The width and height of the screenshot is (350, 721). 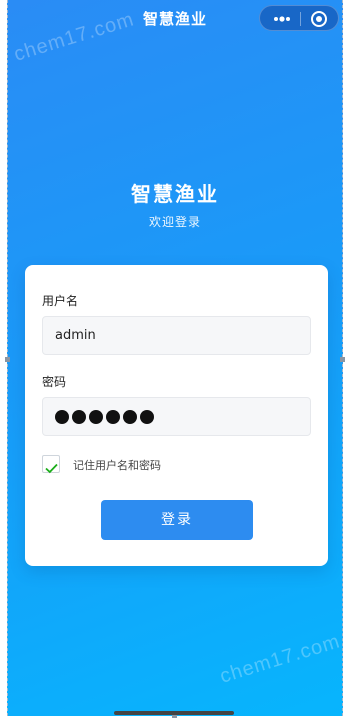 What do you see at coordinates (174, 713) in the screenshot?
I see `home-indicator` at bounding box center [174, 713].